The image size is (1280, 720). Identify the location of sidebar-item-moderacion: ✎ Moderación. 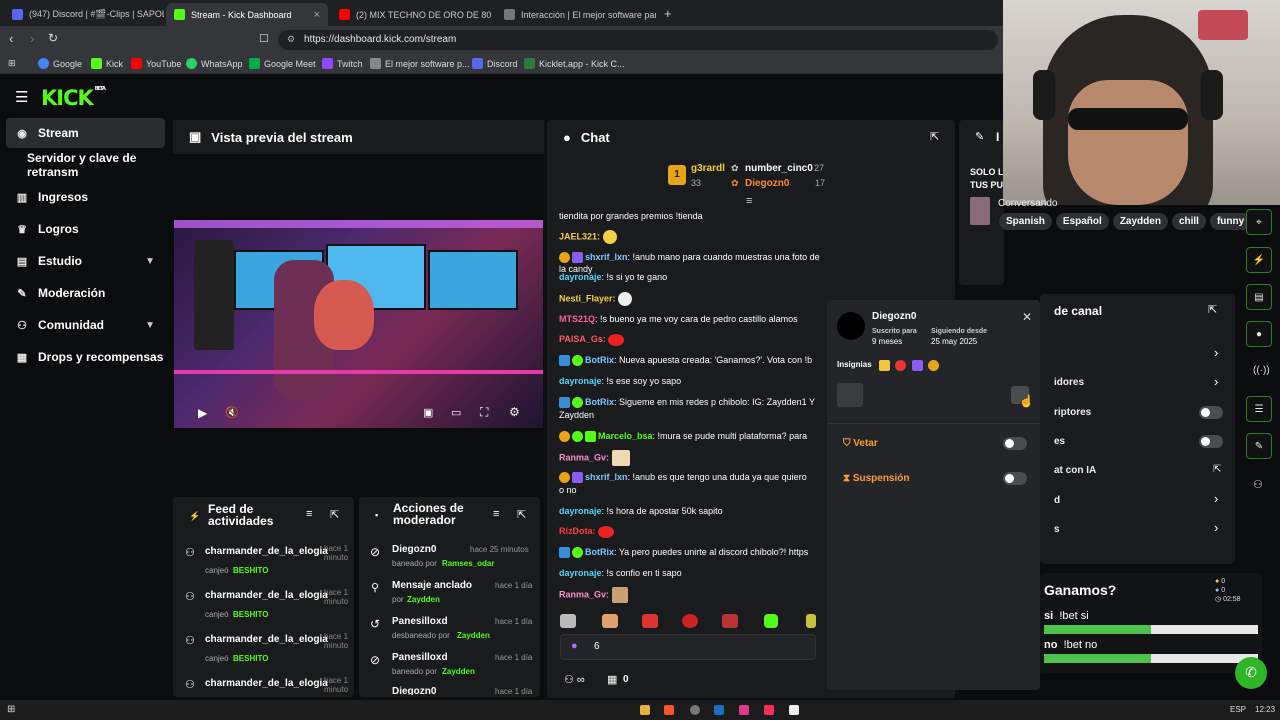
(85, 293).